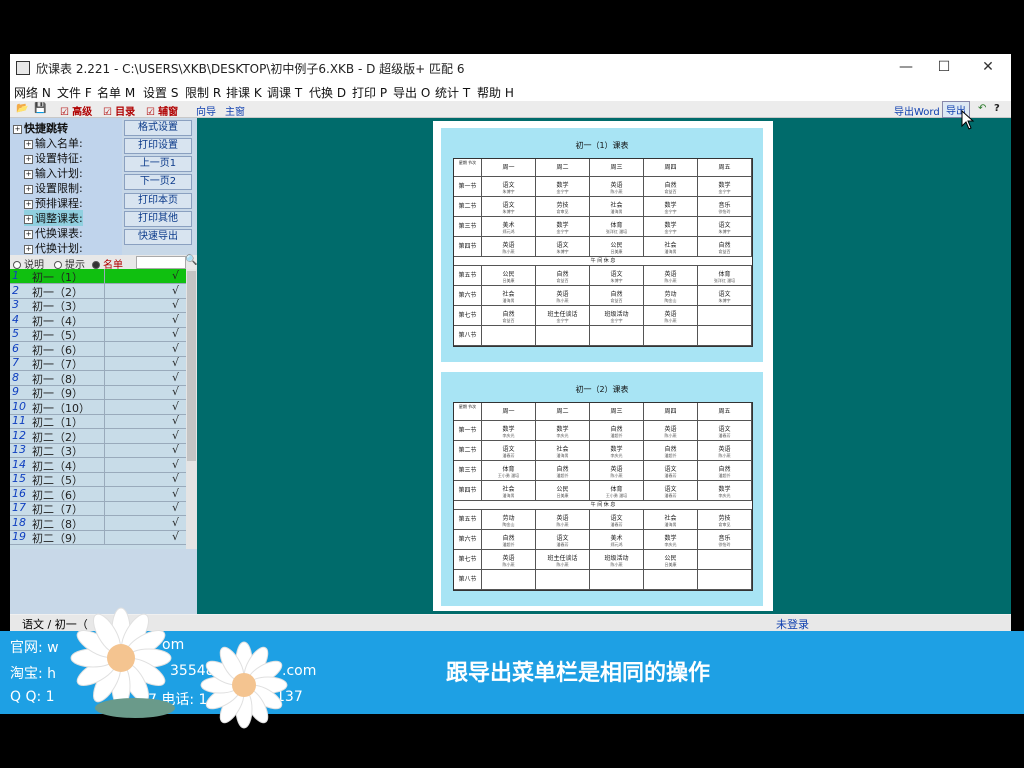  I want to click on tree-item: + 输入名单:, so click(53, 143).